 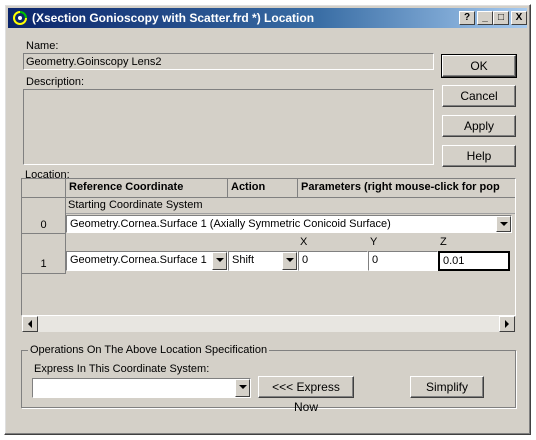 What do you see at coordinates (20, 18) in the screenshot?
I see `app-icon` at bounding box center [20, 18].